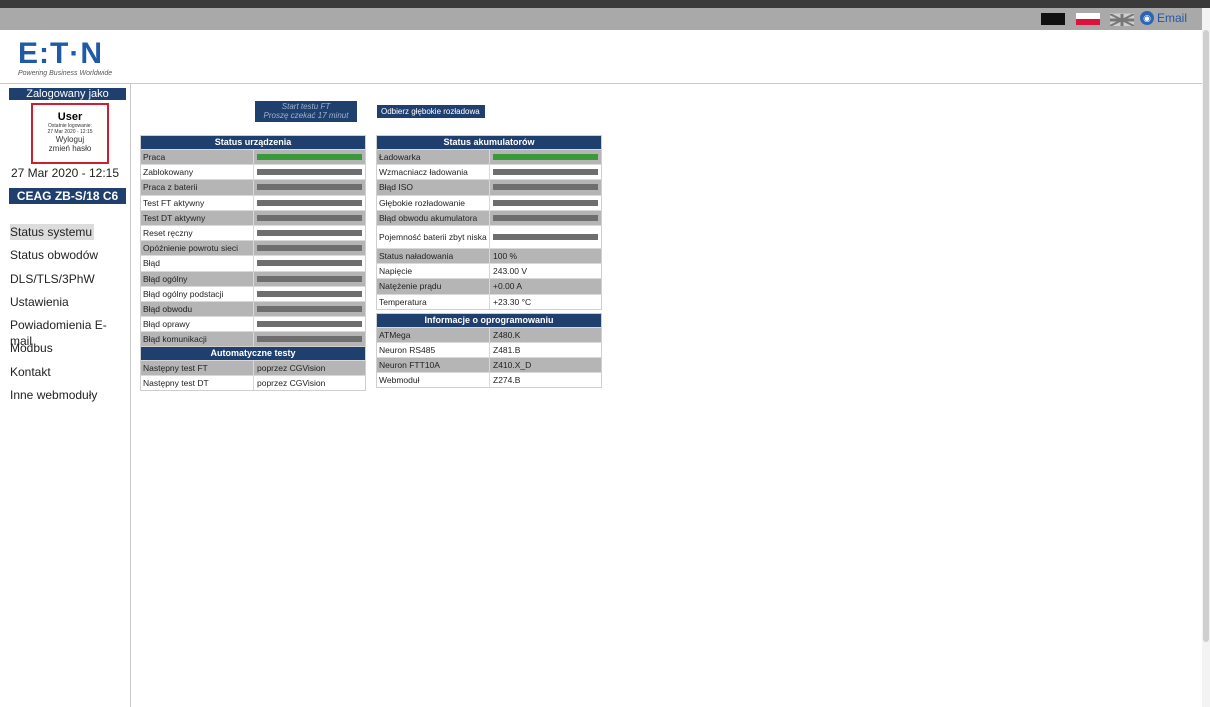 The image size is (1210, 707). Describe the element at coordinates (489, 142) in the screenshot. I see `battery-status-title: Status akumulatorów` at that location.